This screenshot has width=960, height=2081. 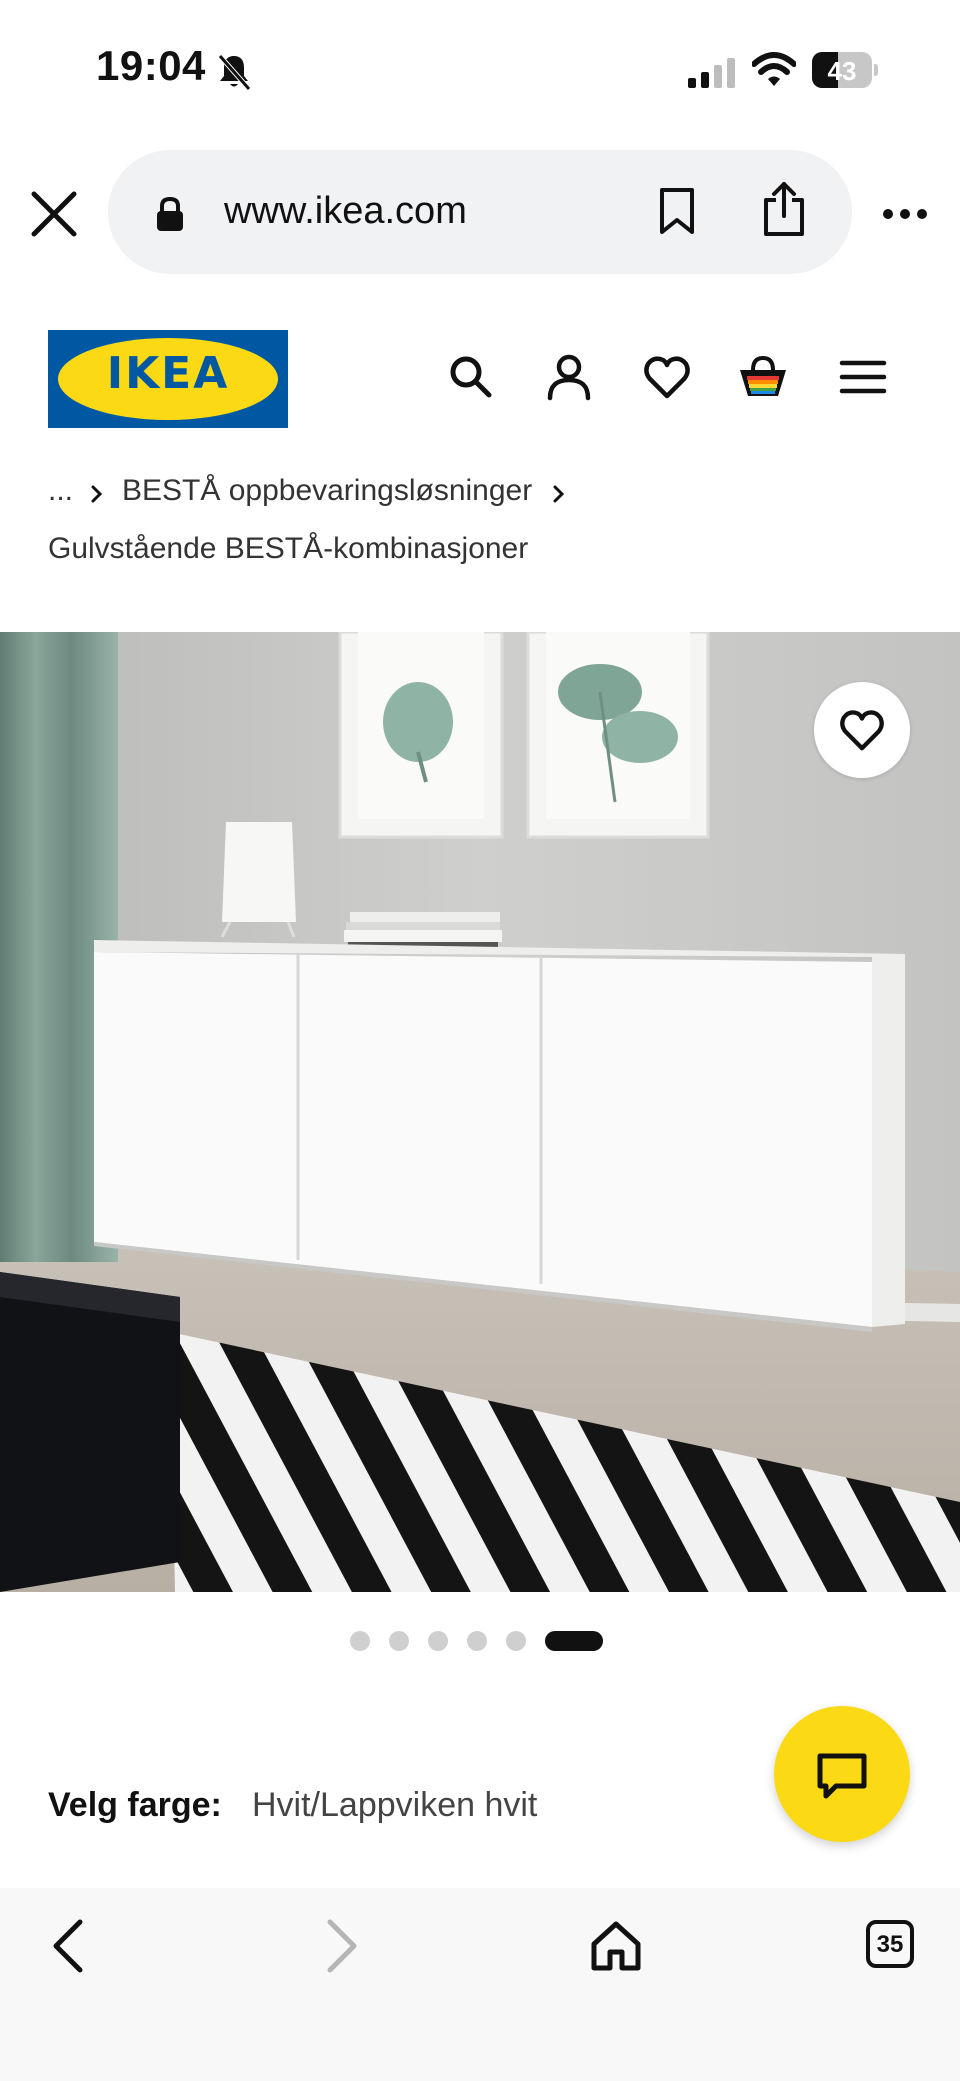 I want to click on share-icon, so click(x=784, y=209).